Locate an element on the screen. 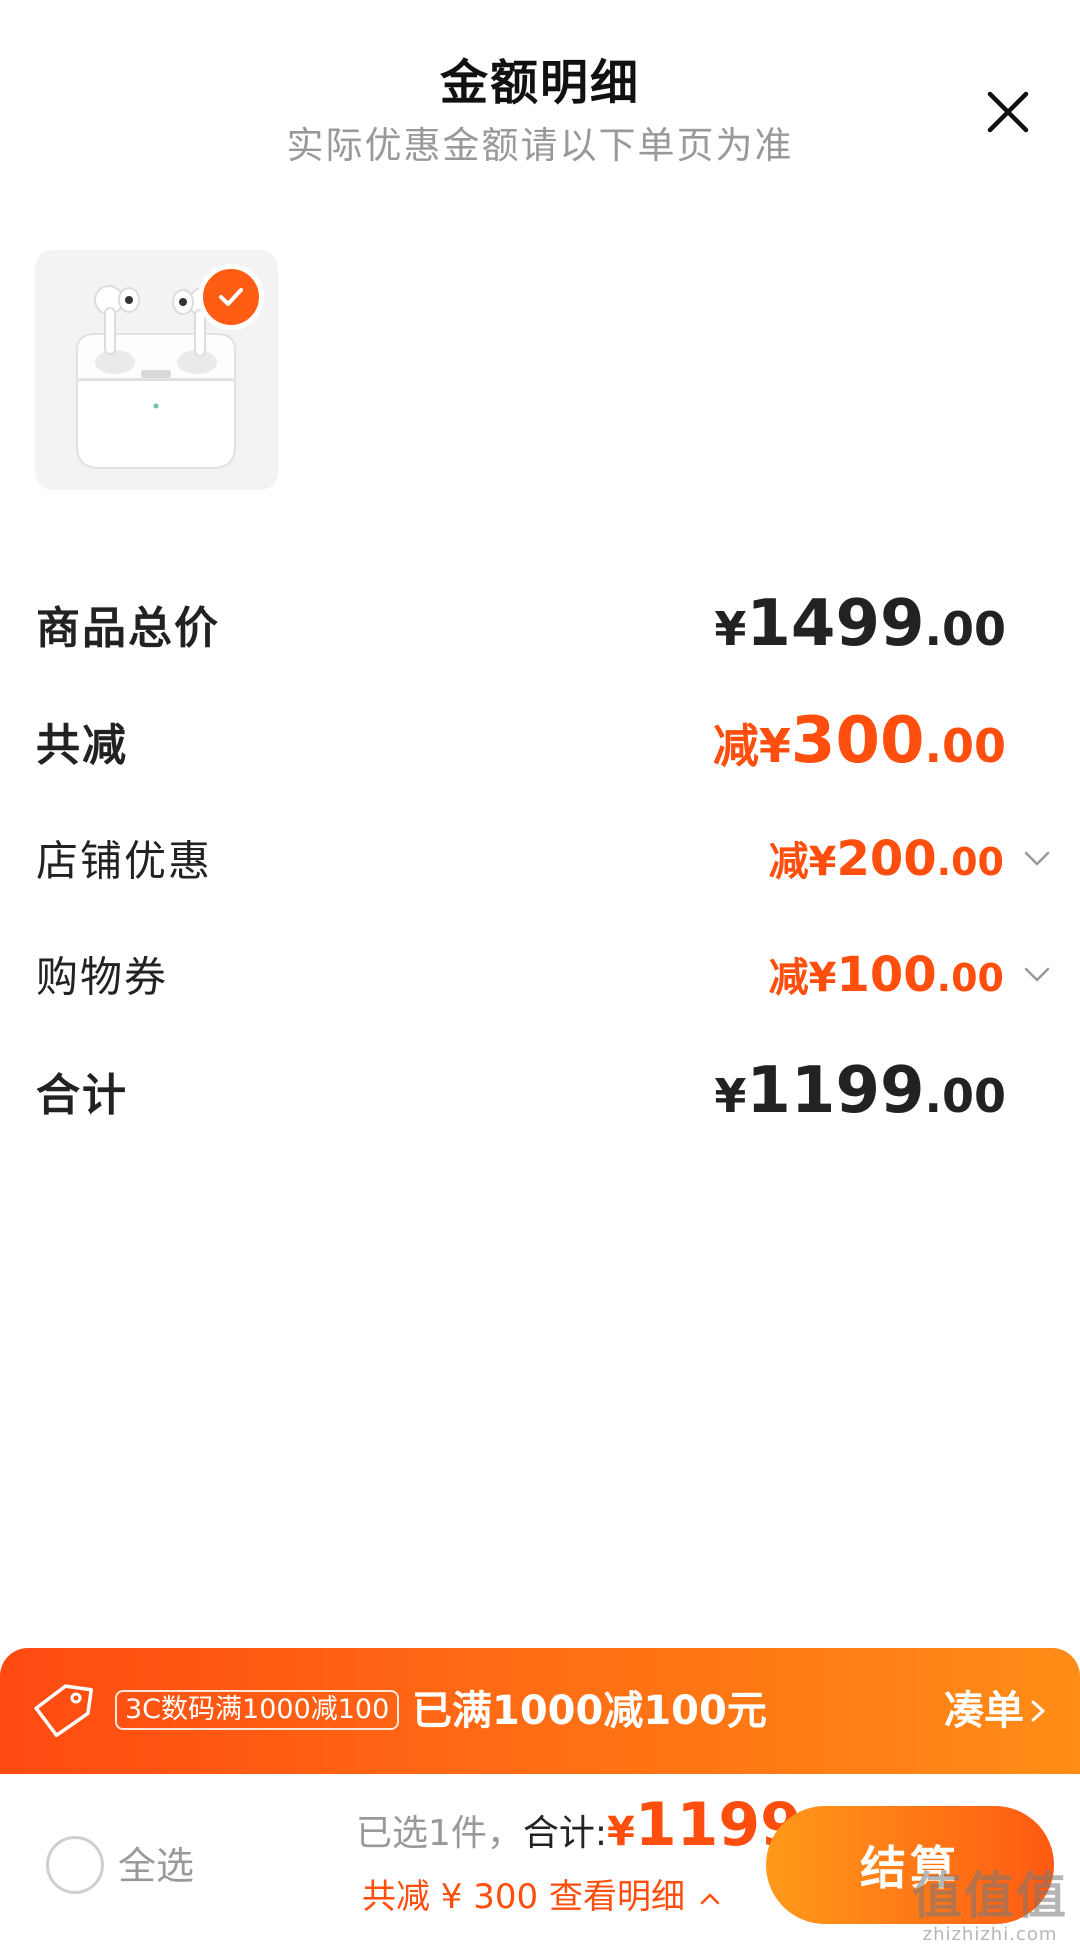 The width and height of the screenshot is (1080, 1956). add-items-button: 凑单 is located at coordinates (998, 1711).